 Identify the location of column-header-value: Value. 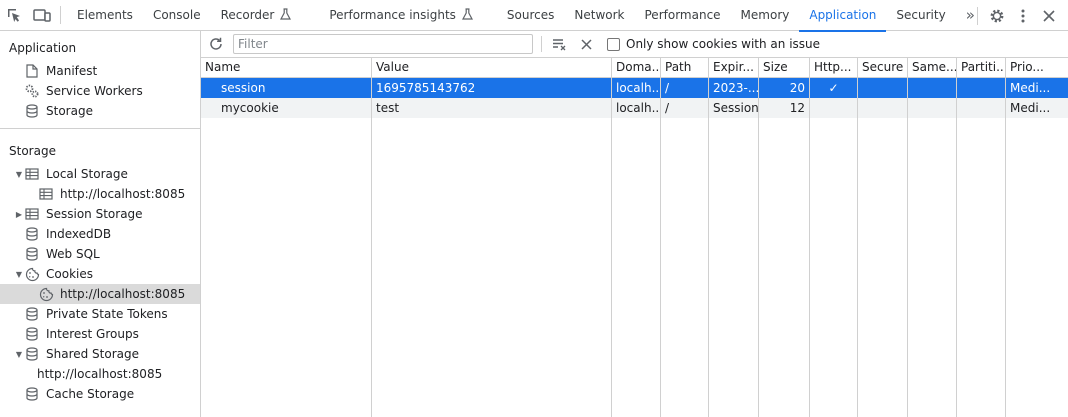
(491, 67).